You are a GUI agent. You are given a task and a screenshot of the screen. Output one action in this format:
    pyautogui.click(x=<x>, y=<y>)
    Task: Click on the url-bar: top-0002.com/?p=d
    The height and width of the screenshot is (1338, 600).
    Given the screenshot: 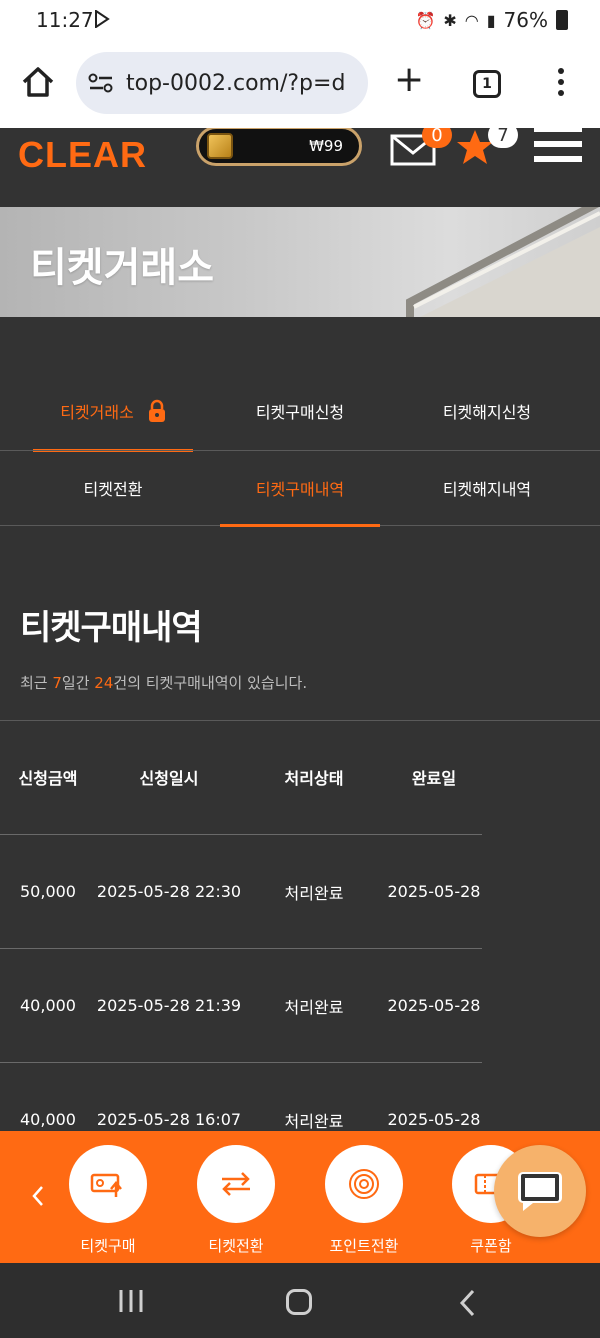 What is the action you would take?
    pyautogui.click(x=222, y=83)
    